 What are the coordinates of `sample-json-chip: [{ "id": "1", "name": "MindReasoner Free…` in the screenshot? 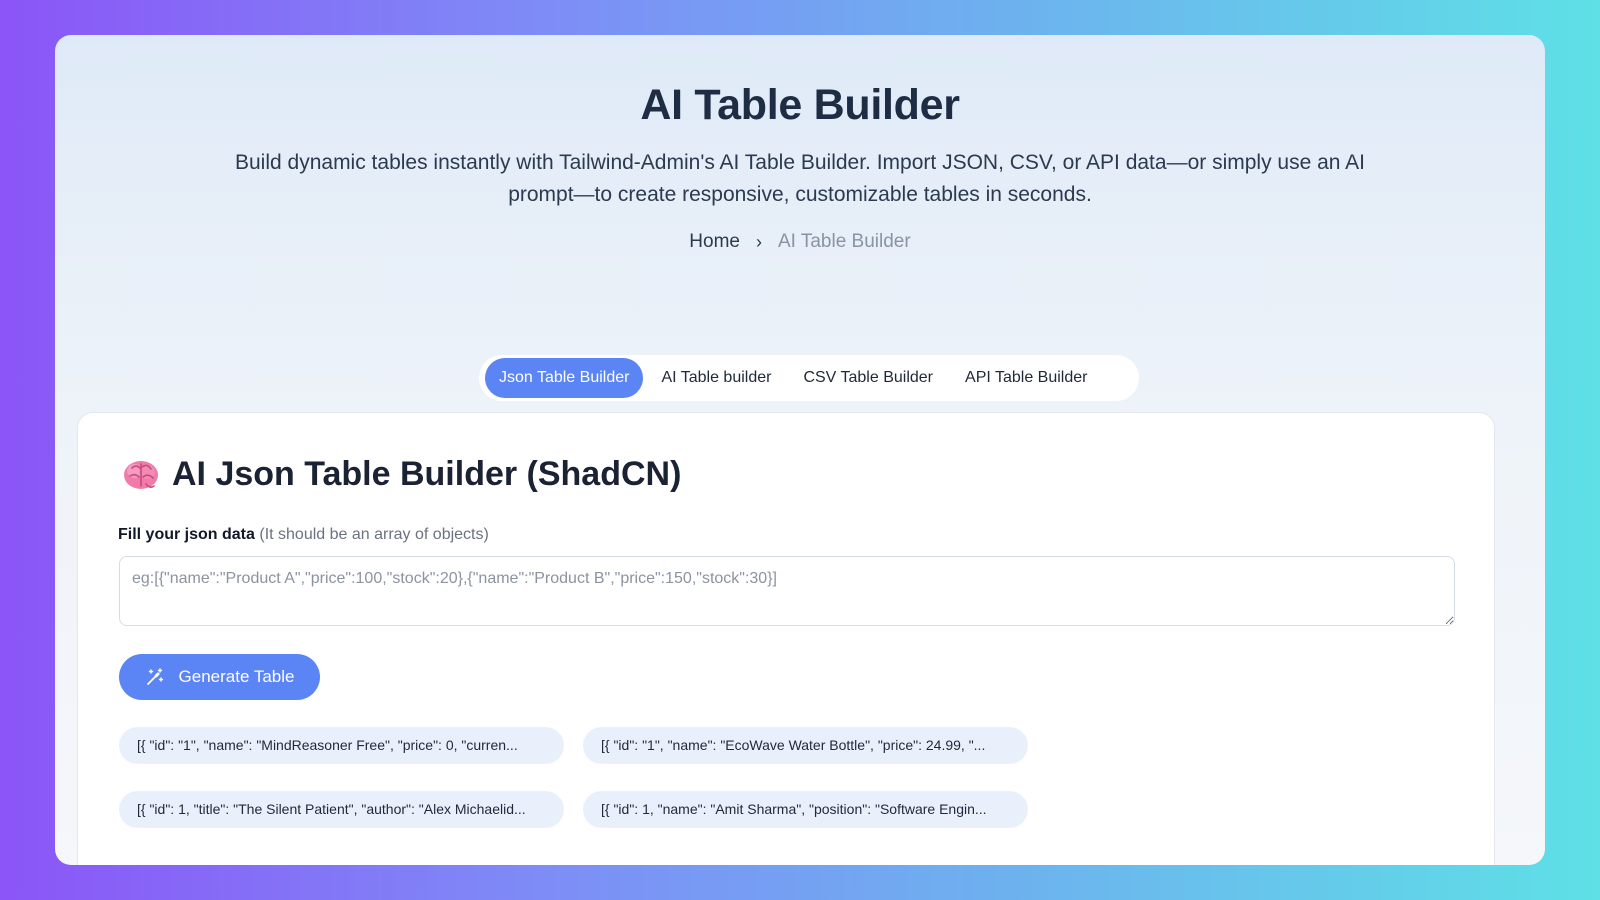 It's located at (341, 745).